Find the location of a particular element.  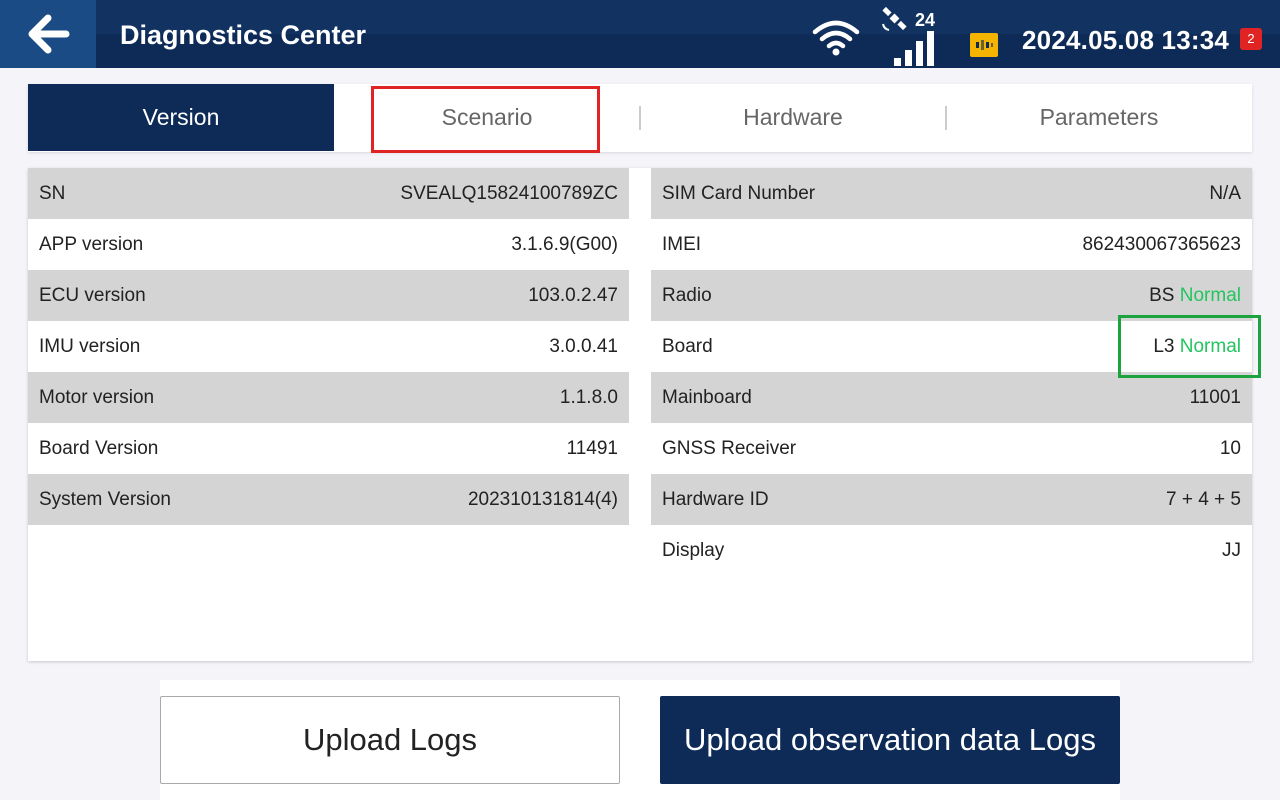

info-row-sn: SN SVEALQ15824100789ZC is located at coordinates (328, 193).